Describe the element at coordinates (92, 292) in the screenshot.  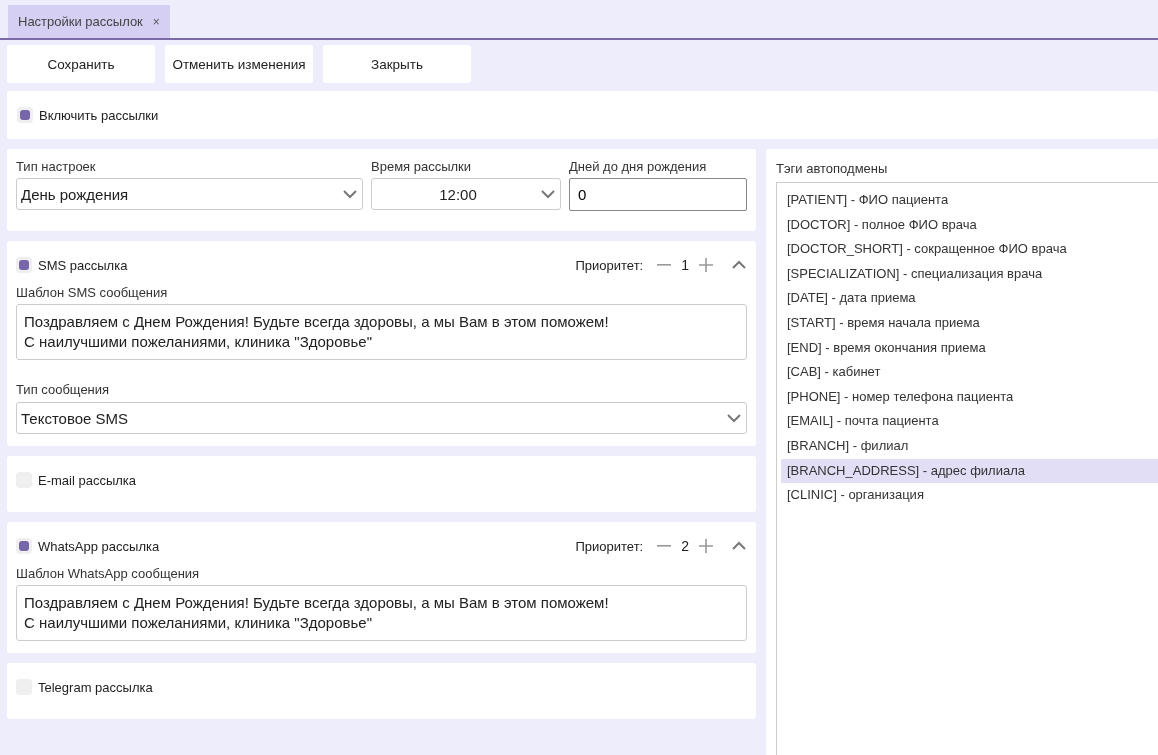
I see `field-label: Шаблон SMS сообщения` at that location.